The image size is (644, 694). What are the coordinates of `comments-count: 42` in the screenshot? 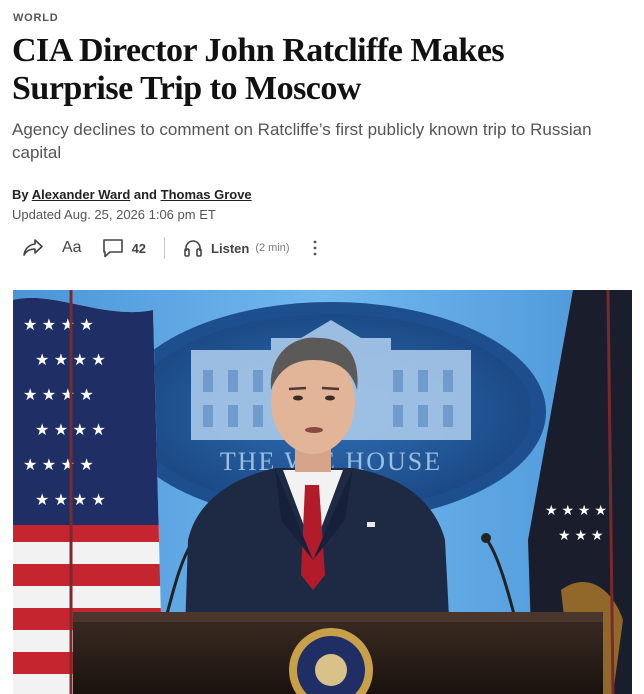 It's located at (139, 248).